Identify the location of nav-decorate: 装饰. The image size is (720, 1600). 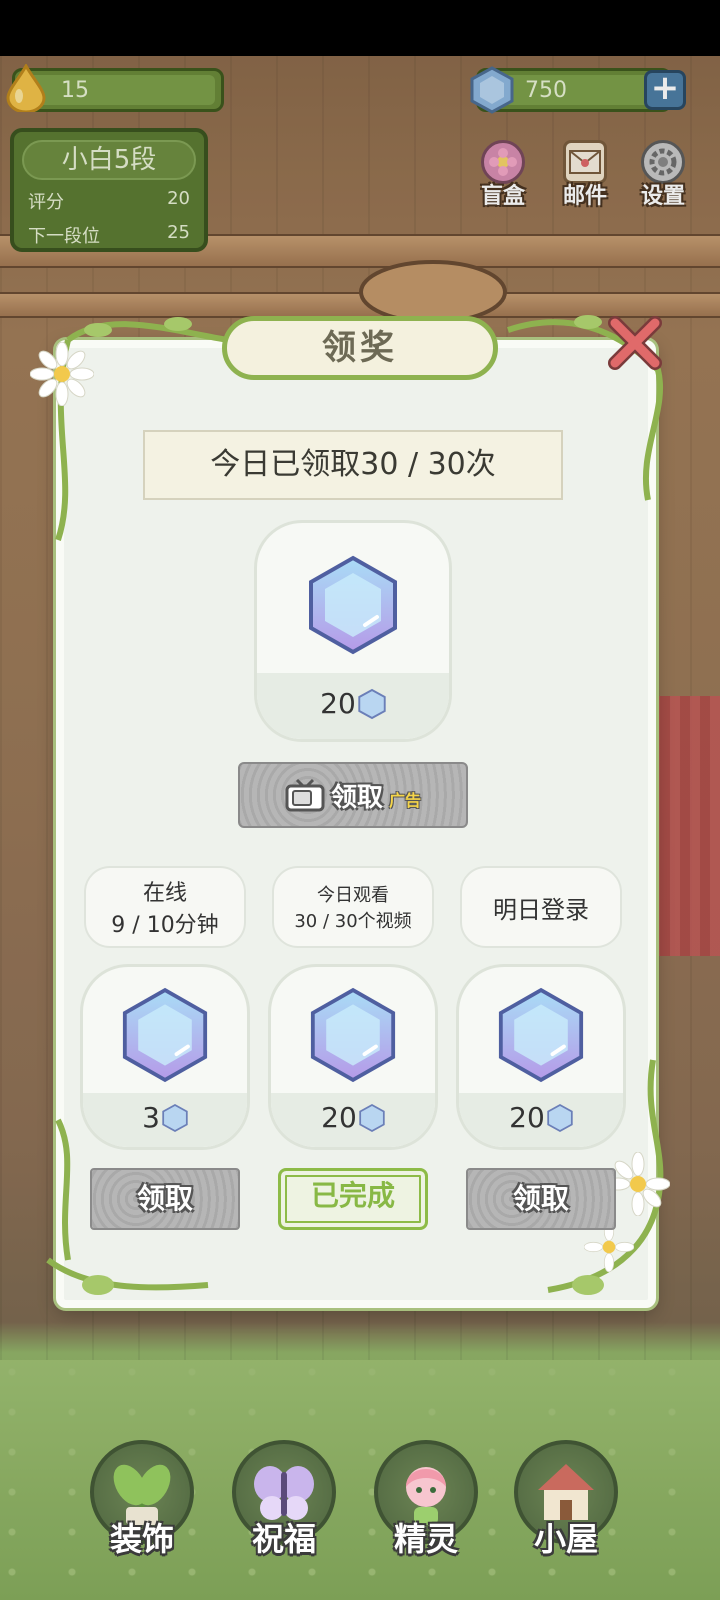
(142, 1500).